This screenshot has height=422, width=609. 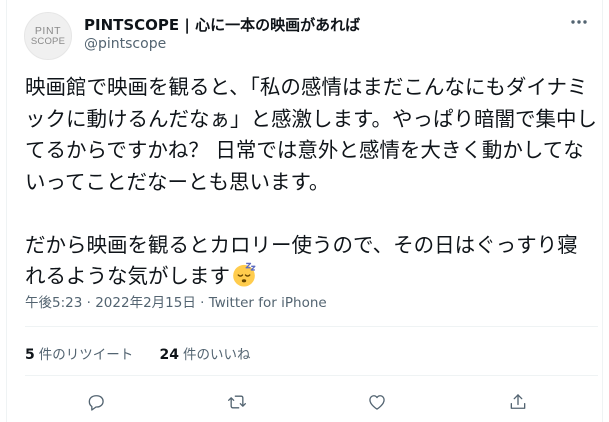 I want to click on share-icon, so click(x=518, y=401).